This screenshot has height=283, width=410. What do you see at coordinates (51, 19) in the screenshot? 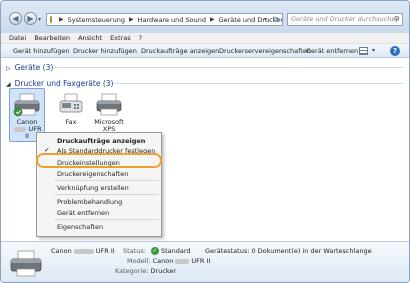
I see `folder-icon` at bounding box center [51, 19].